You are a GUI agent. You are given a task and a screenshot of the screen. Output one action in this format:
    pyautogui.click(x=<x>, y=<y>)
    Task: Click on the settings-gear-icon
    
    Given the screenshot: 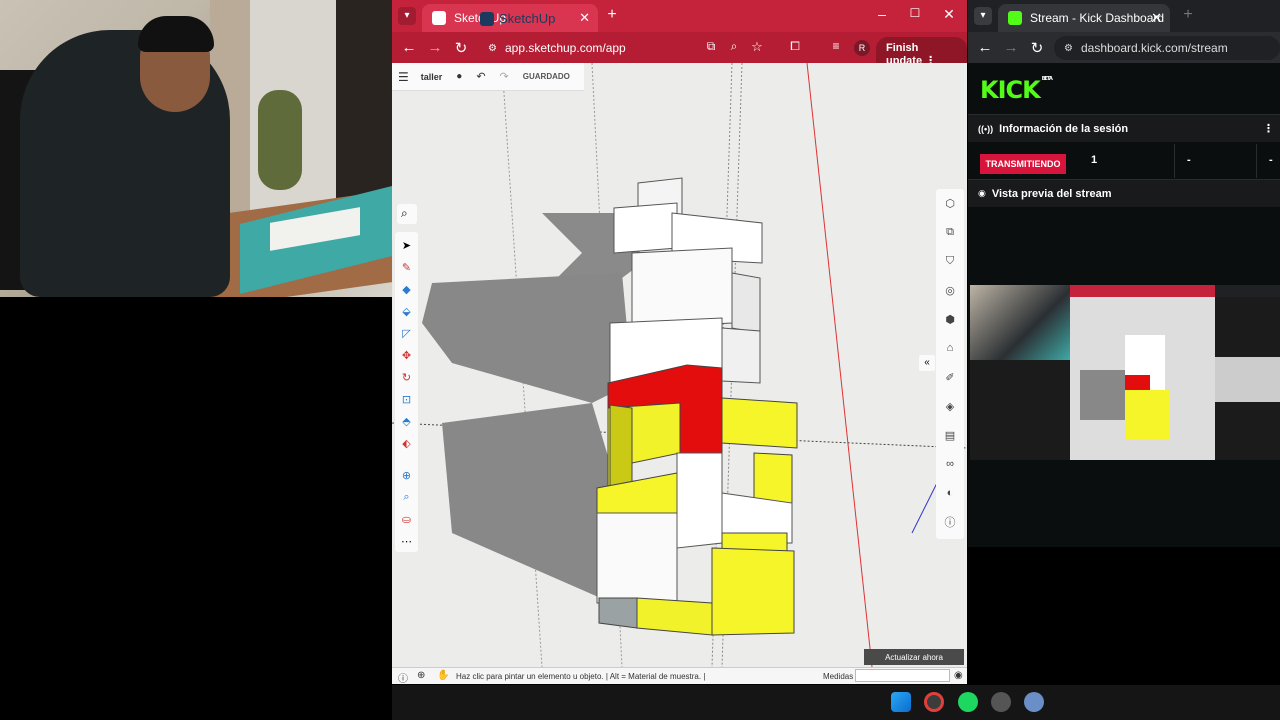 What is the action you would take?
    pyautogui.click(x=1034, y=702)
    